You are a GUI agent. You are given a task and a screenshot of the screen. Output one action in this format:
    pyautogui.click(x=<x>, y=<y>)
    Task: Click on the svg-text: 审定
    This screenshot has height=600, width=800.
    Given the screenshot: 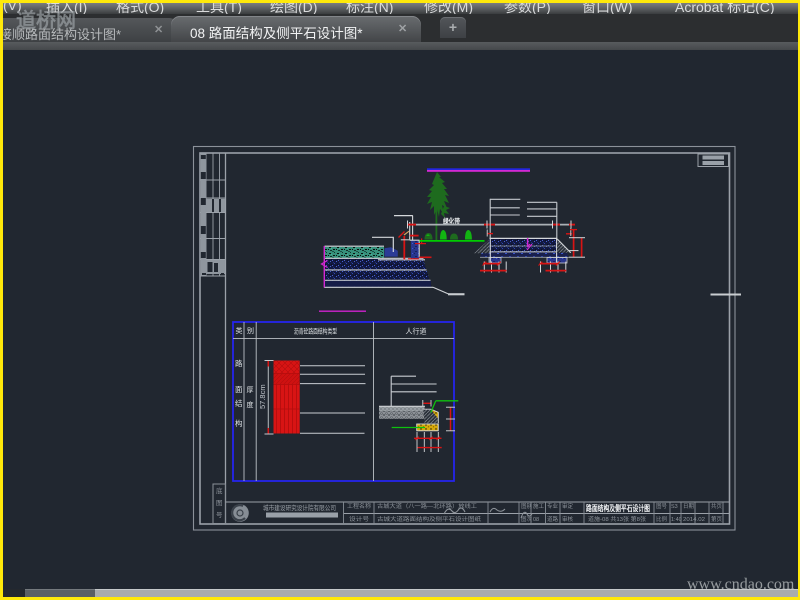 What is the action you would take?
    pyautogui.click(x=568, y=506)
    